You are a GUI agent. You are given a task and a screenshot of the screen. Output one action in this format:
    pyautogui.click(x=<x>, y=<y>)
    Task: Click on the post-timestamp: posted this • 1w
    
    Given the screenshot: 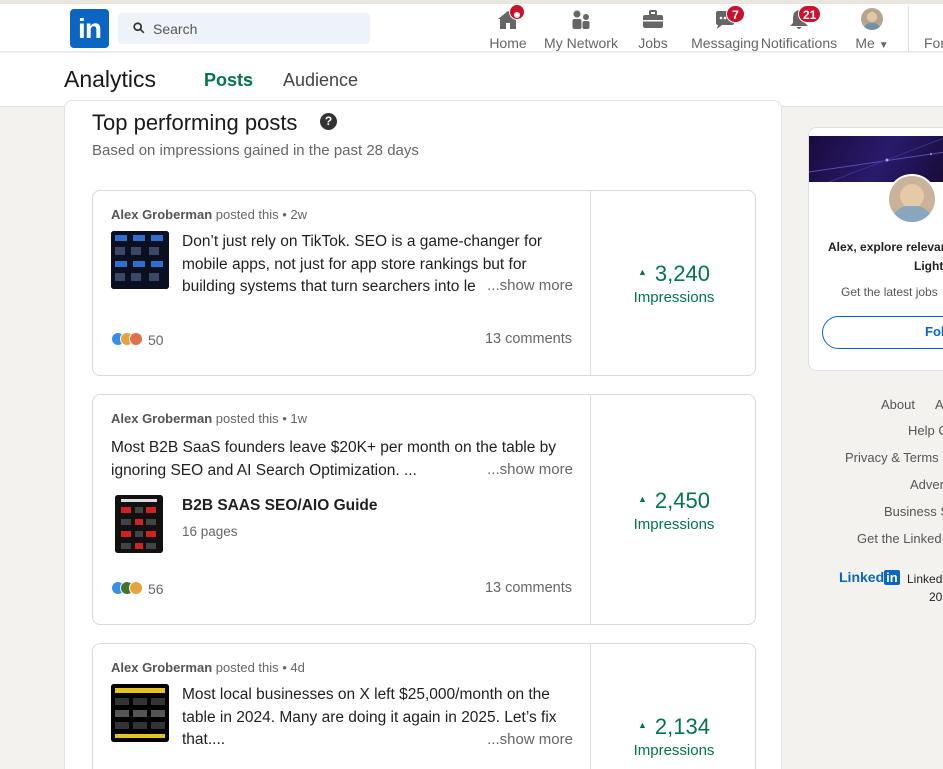 What is the action you would take?
    pyautogui.click(x=261, y=418)
    